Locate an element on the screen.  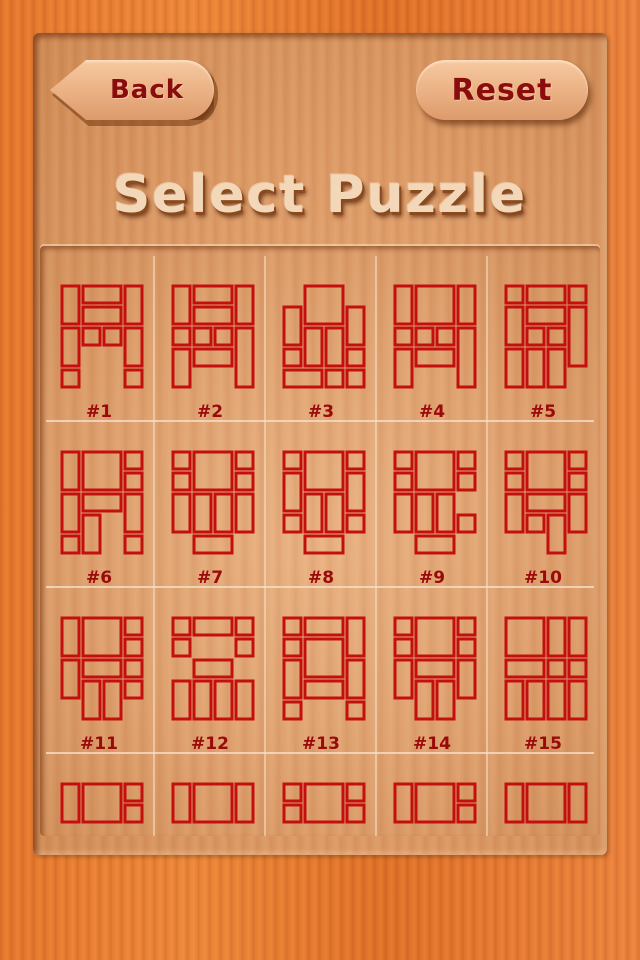
puzzle-tile: #2 is located at coordinates (210, 339).